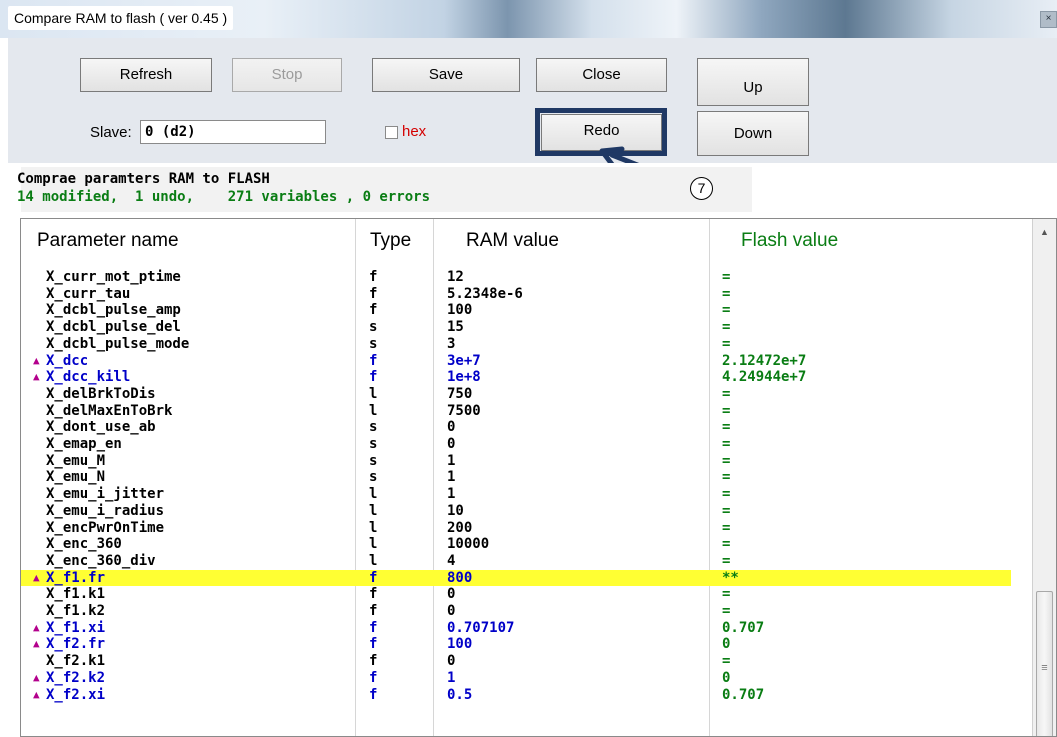 This screenshot has width=1057, height=737. What do you see at coordinates (516, 678) in the screenshot?
I see `table-row: ▲ X_f2.k2 f 1 0` at bounding box center [516, 678].